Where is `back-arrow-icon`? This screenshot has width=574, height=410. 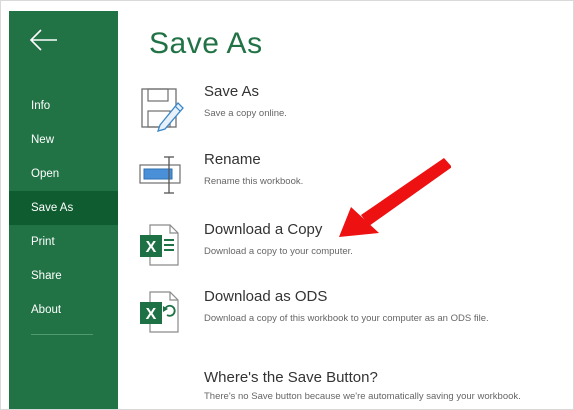
back-arrow-icon is located at coordinates (43, 40).